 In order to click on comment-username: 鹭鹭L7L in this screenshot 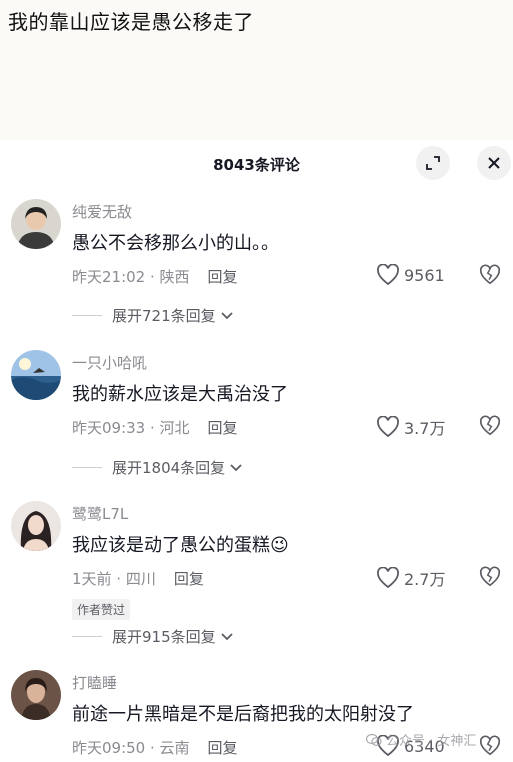, I will do `click(100, 513)`.